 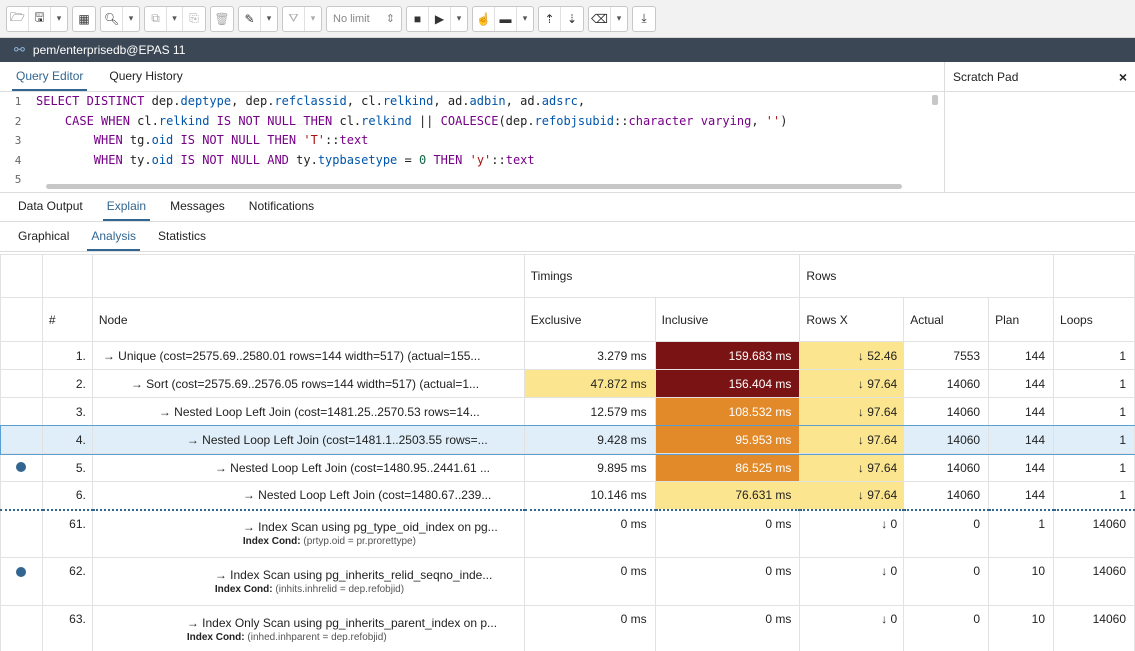 What do you see at coordinates (1039, 142) in the screenshot?
I see `scratch-pad-textarea` at bounding box center [1039, 142].